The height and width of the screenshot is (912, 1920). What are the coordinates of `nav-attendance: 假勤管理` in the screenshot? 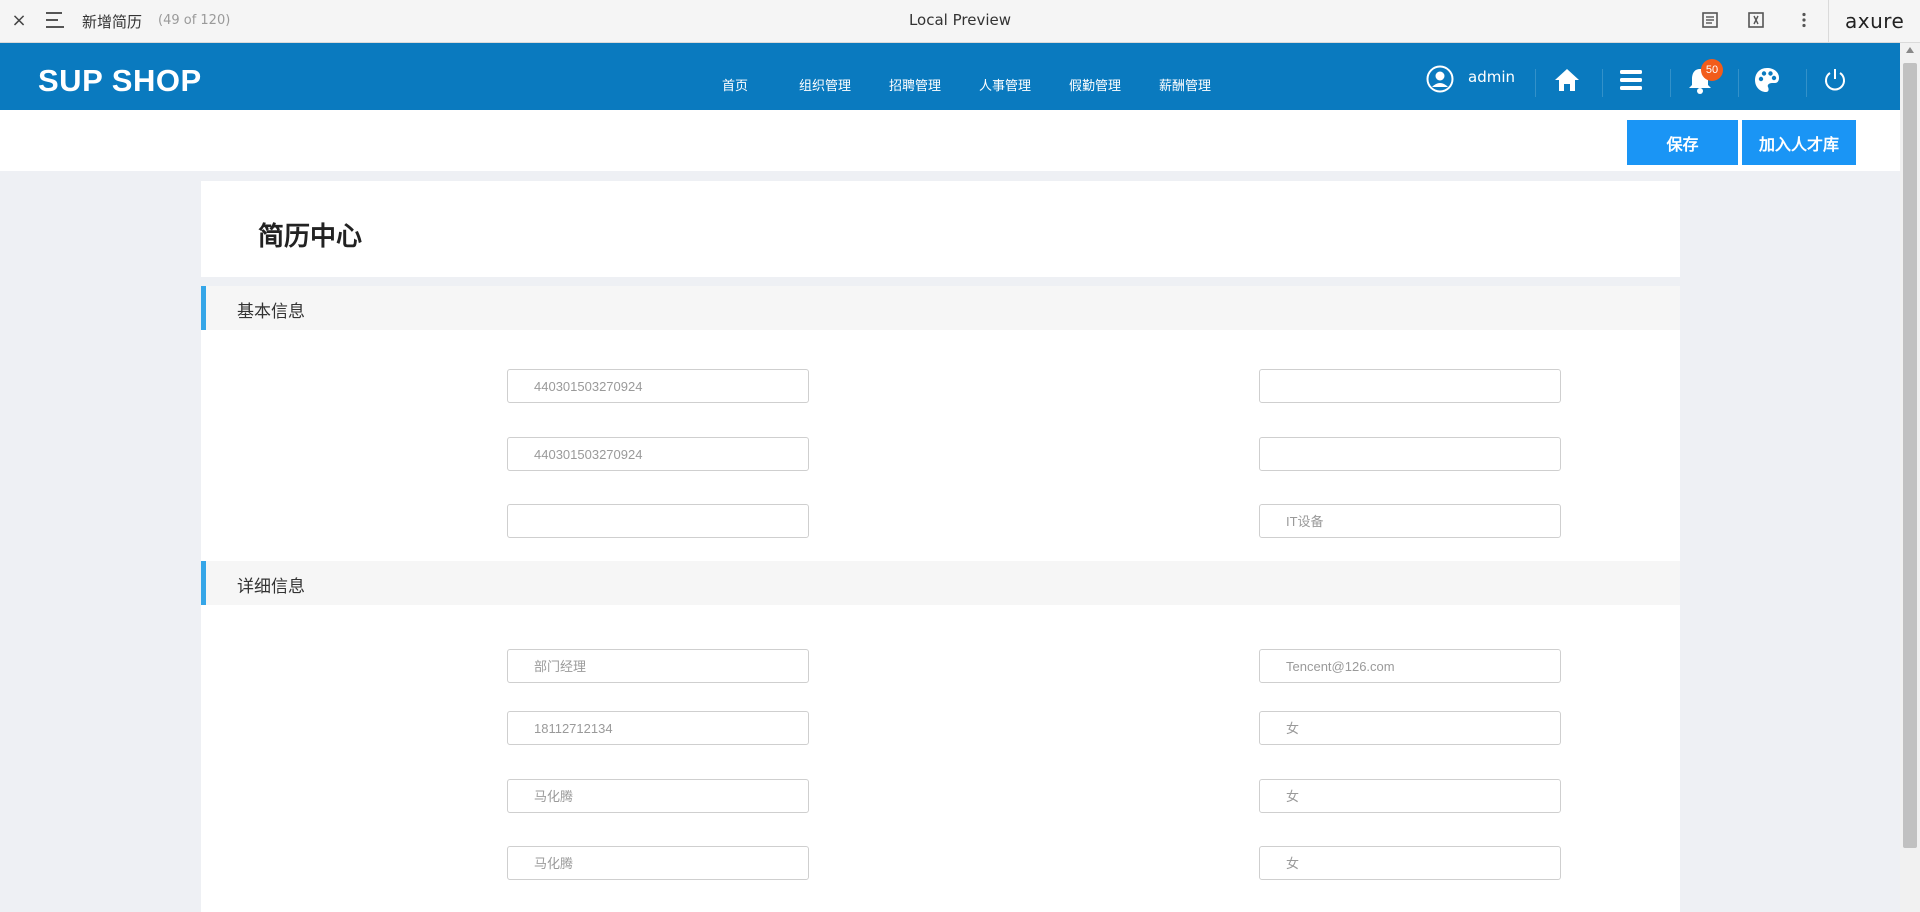 It's located at (1095, 84).